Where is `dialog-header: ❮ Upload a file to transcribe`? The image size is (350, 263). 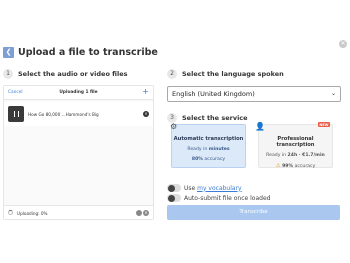 dialog-header: ❮ Upload a file to transcribe is located at coordinates (80, 52).